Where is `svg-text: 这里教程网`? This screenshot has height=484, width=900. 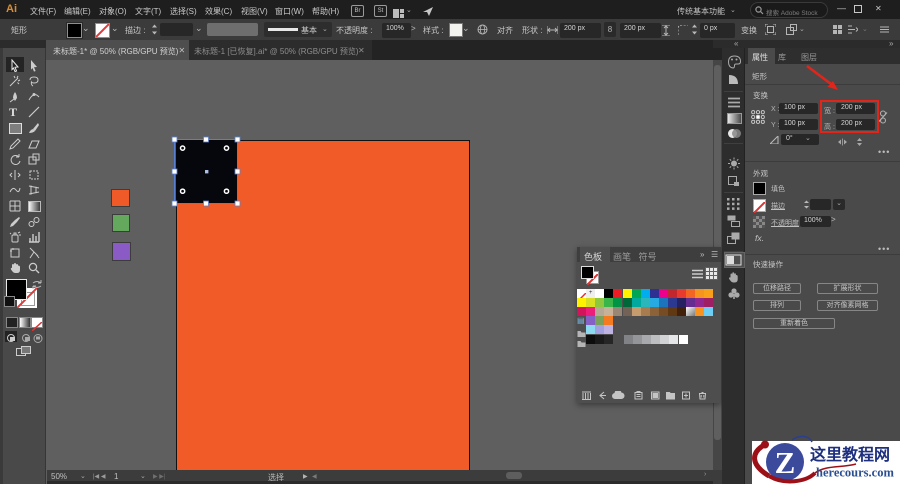 svg-text: 这里教程网 is located at coordinates (850, 454).